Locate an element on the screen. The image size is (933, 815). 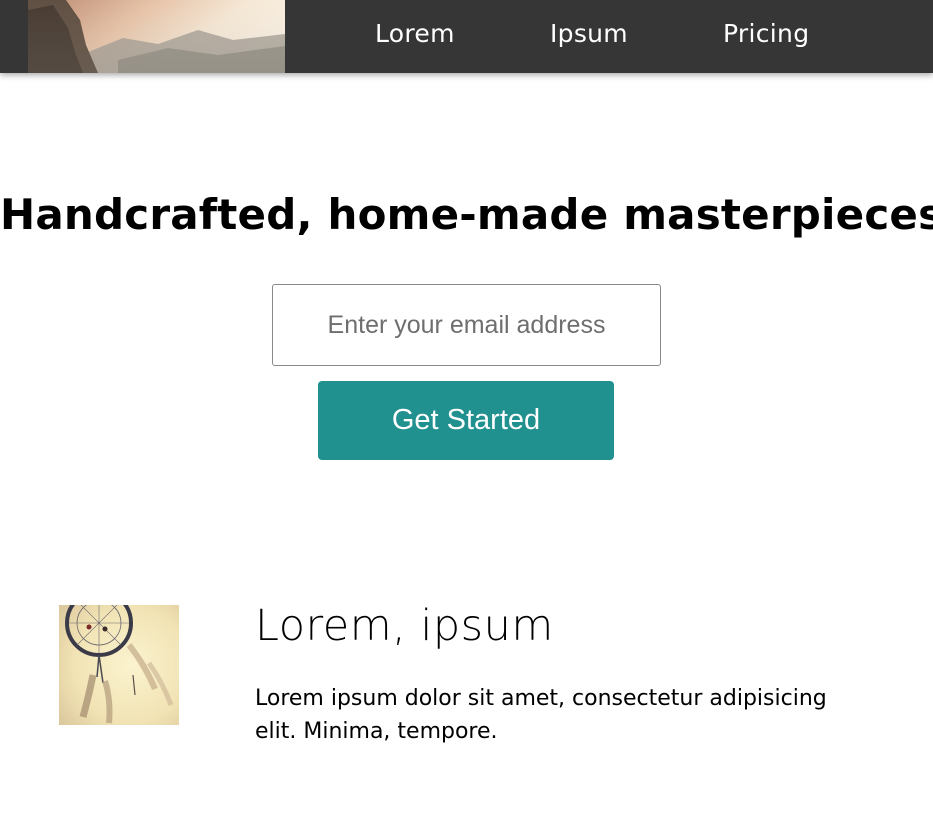
nav-item-pricing: Pricing is located at coordinates (766, 33).